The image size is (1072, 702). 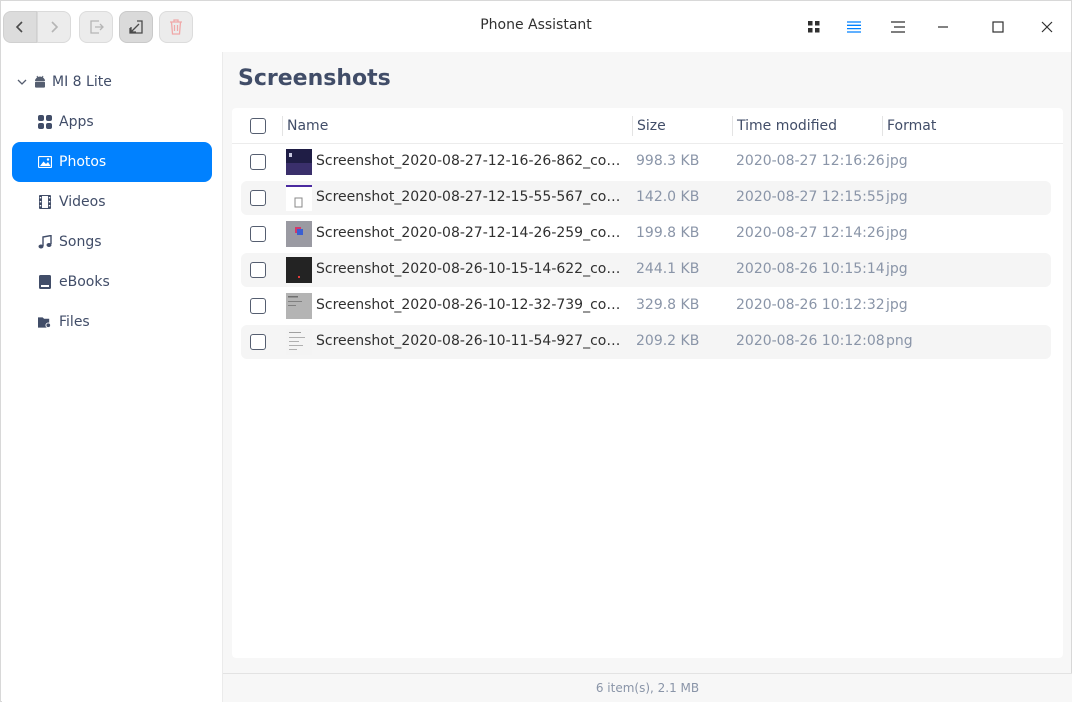 I want to click on column-header-time: Time modified, so click(x=787, y=126).